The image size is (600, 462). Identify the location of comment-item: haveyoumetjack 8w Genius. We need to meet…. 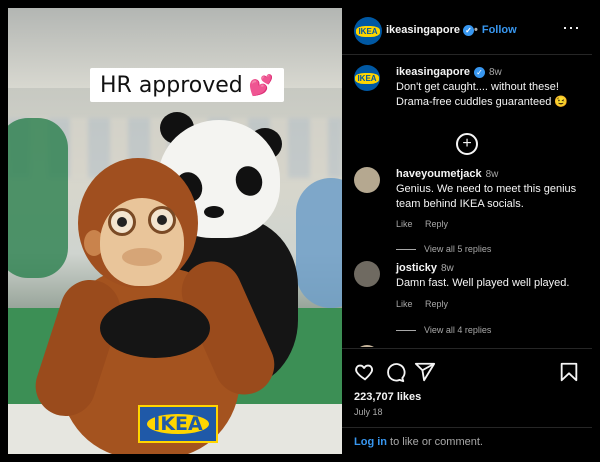
(470, 212).